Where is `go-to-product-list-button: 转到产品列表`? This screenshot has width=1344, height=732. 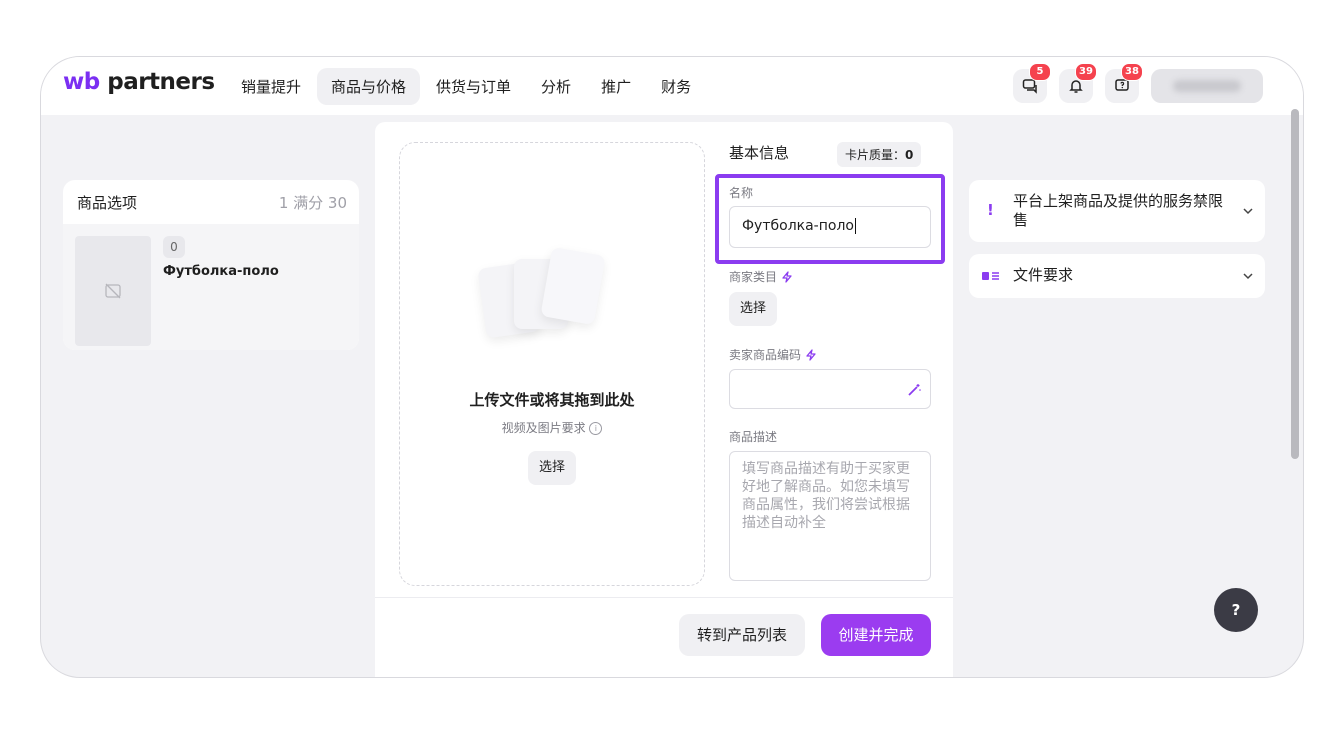 go-to-product-list-button: 转到产品列表 is located at coordinates (742, 635).